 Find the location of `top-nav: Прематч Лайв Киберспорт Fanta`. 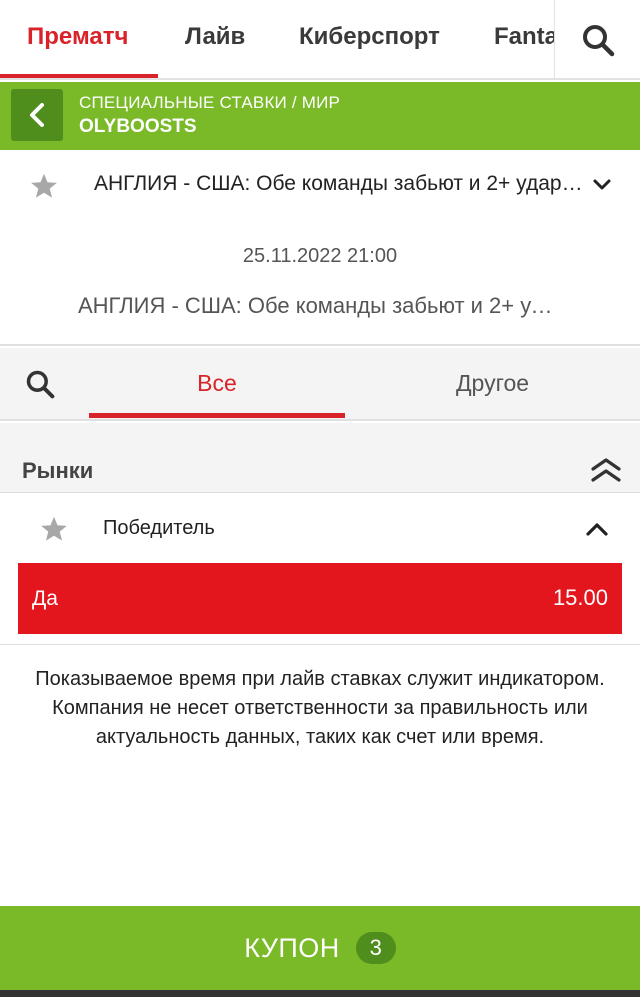

top-nav: Прематч Лайв Киберспорт Fanta is located at coordinates (320, 40).